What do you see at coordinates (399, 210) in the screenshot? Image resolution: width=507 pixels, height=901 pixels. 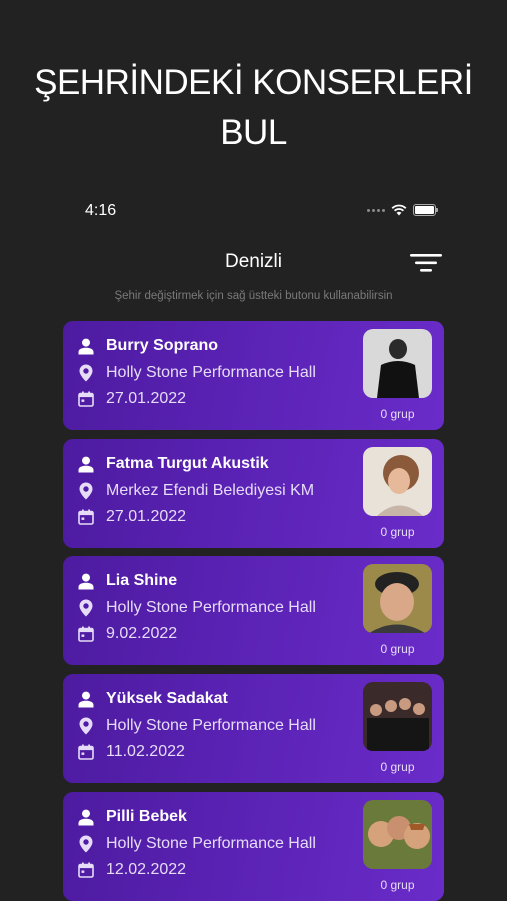 I see `wifi-icon` at bounding box center [399, 210].